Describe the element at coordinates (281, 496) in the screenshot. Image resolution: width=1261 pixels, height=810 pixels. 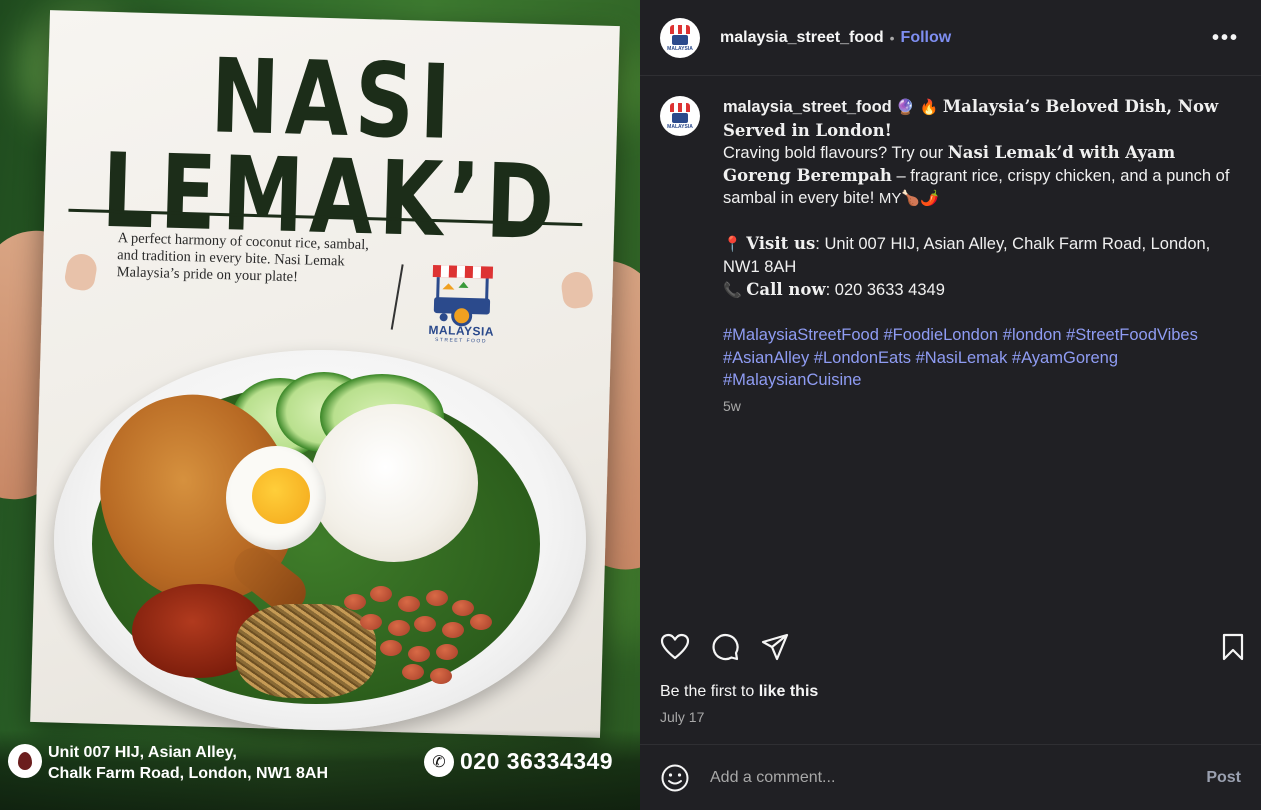
I see `egg-yolk` at that location.